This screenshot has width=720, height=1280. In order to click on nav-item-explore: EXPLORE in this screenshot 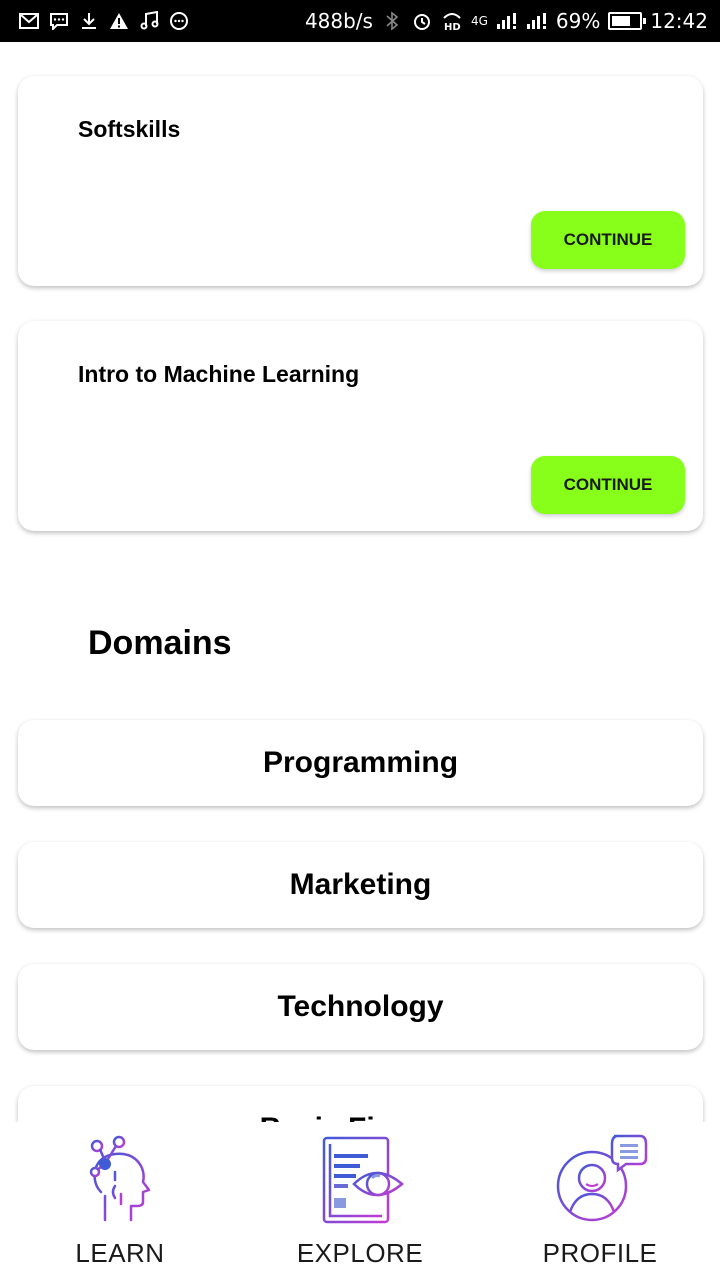, I will do `click(360, 1201)`.